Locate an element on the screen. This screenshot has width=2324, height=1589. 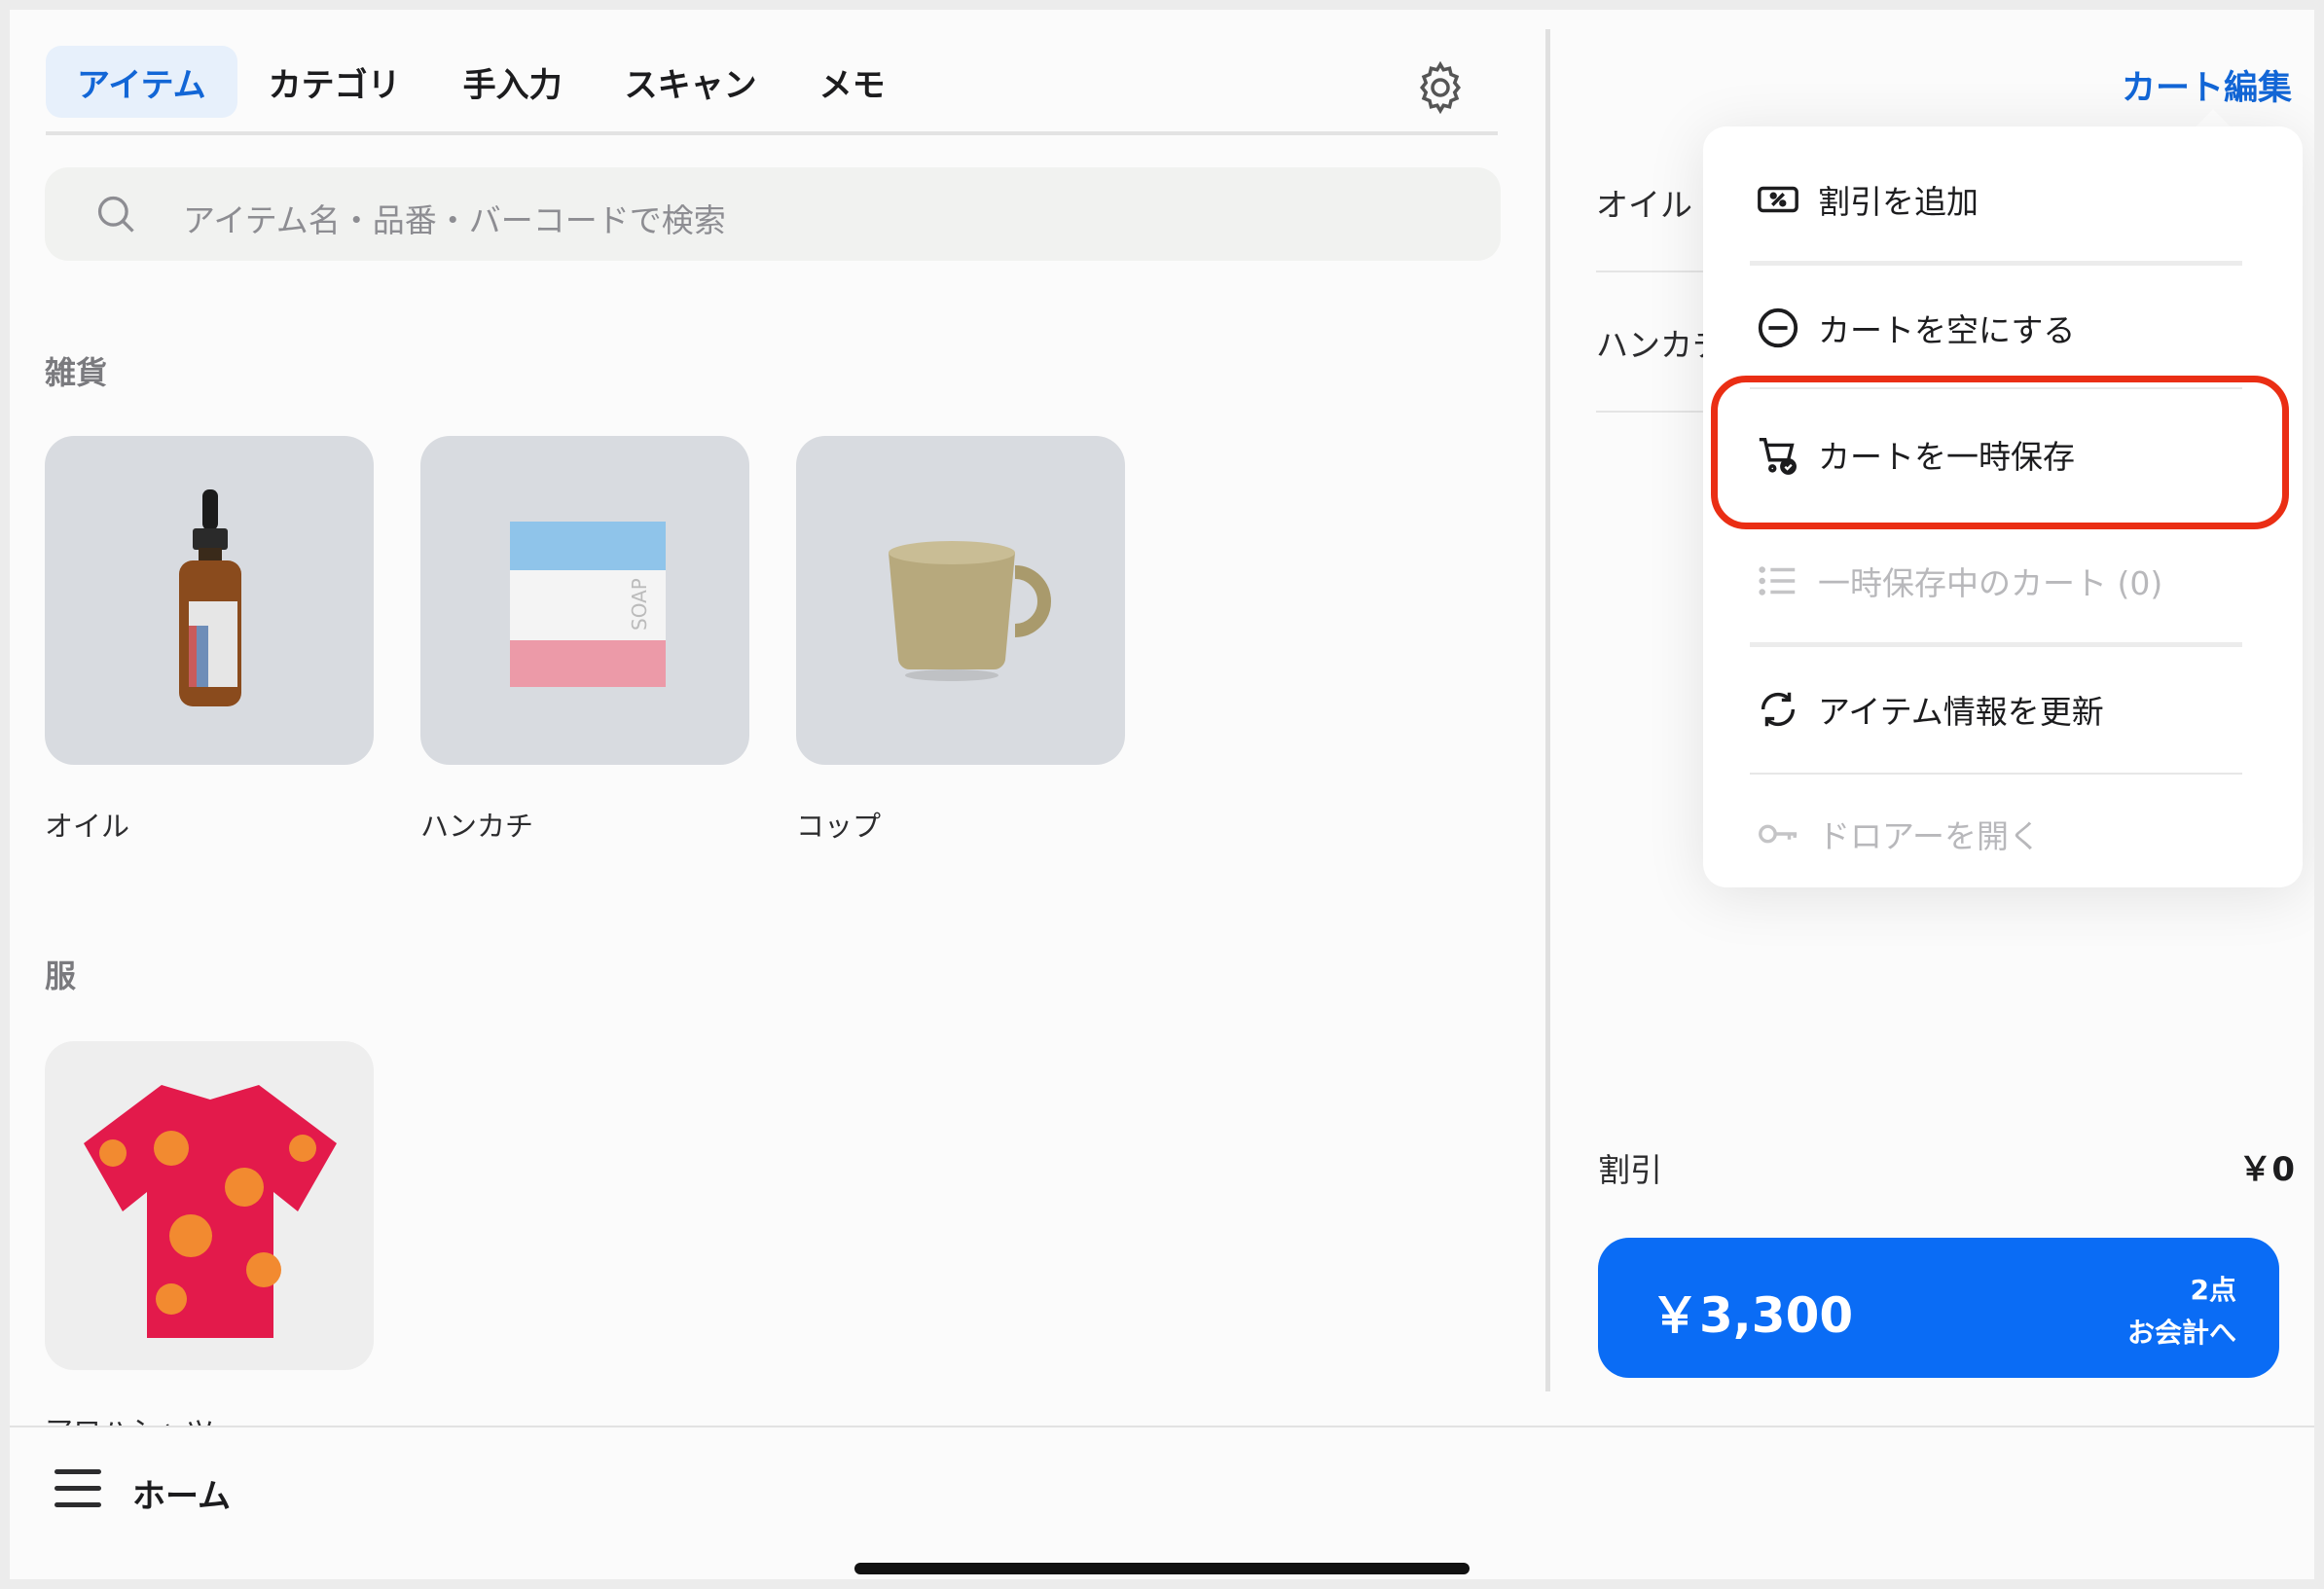
tab-scan: スキャン is located at coordinates (691, 82).